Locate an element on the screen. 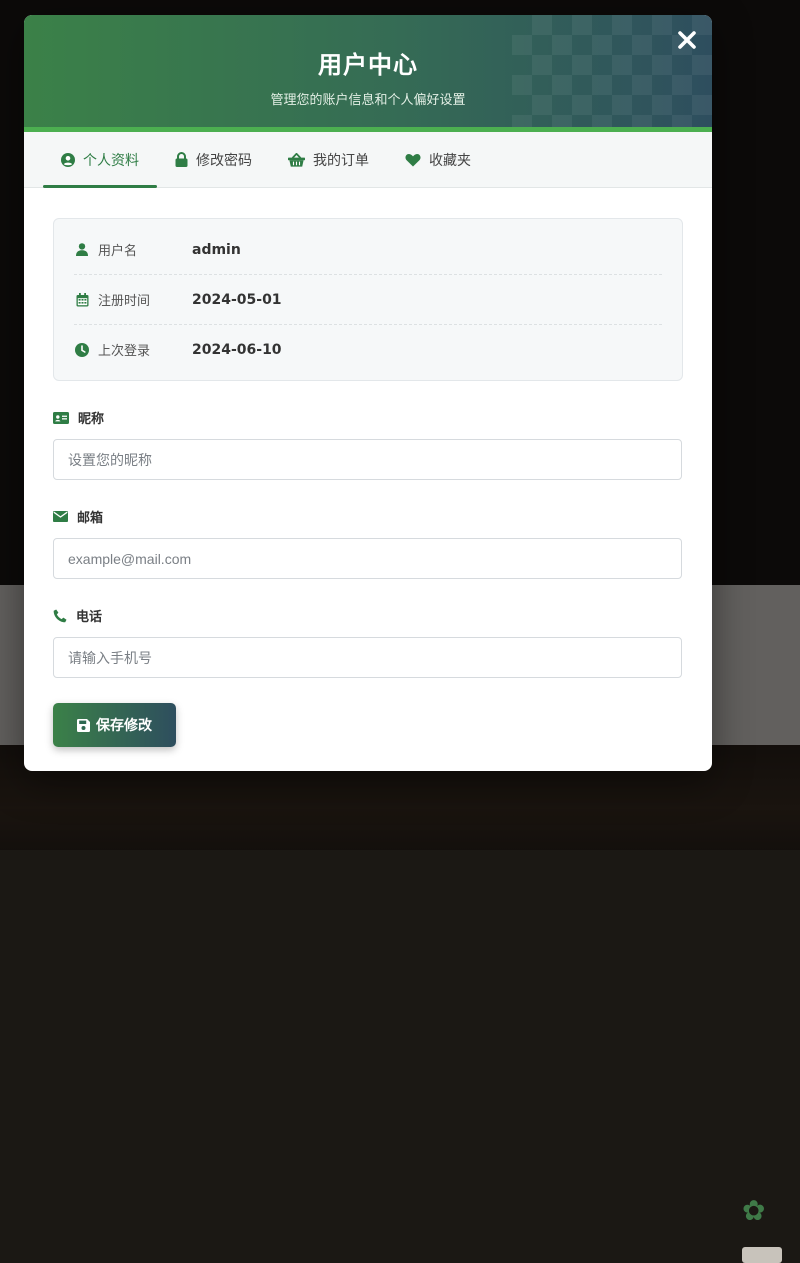 This screenshot has height=1263, width=800. info-row-last-login: 上次登录 2024-06-10 is located at coordinates (368, 349).